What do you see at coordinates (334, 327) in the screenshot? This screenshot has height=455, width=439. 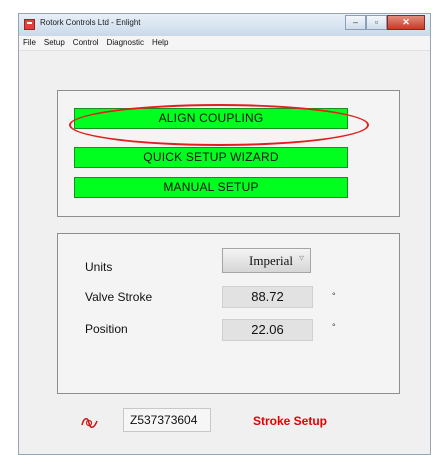 I see `position-unit: °` at bounding box center [334, 327].